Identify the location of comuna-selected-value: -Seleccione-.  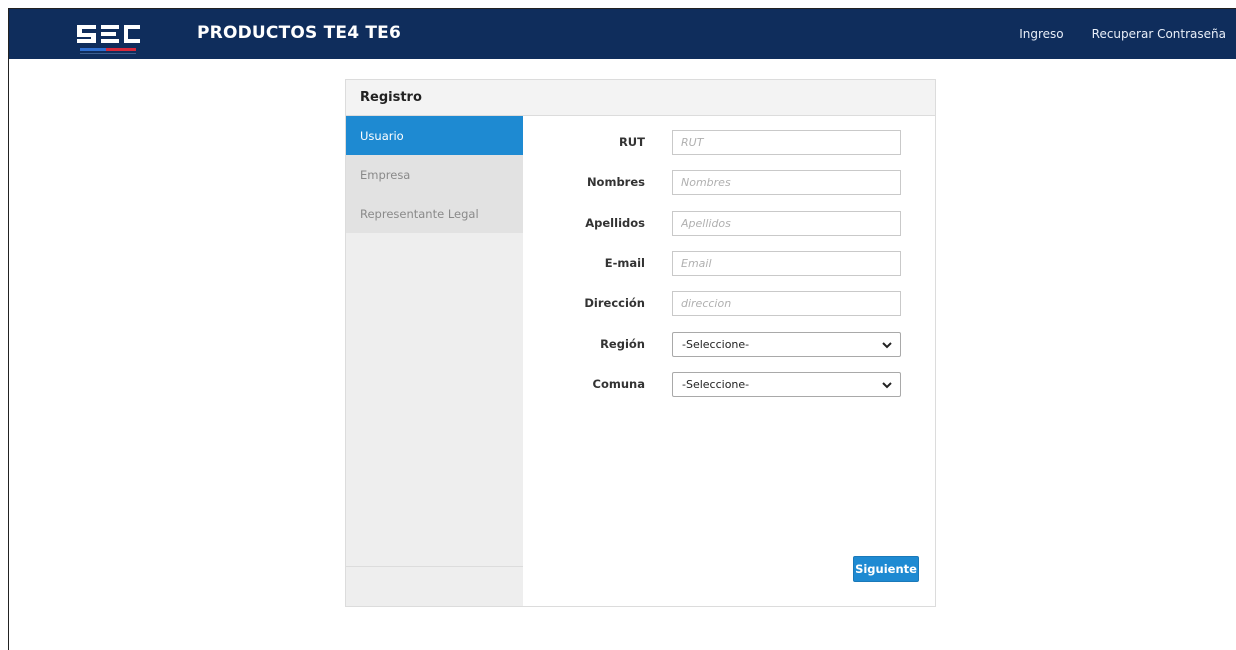
(716, 384).